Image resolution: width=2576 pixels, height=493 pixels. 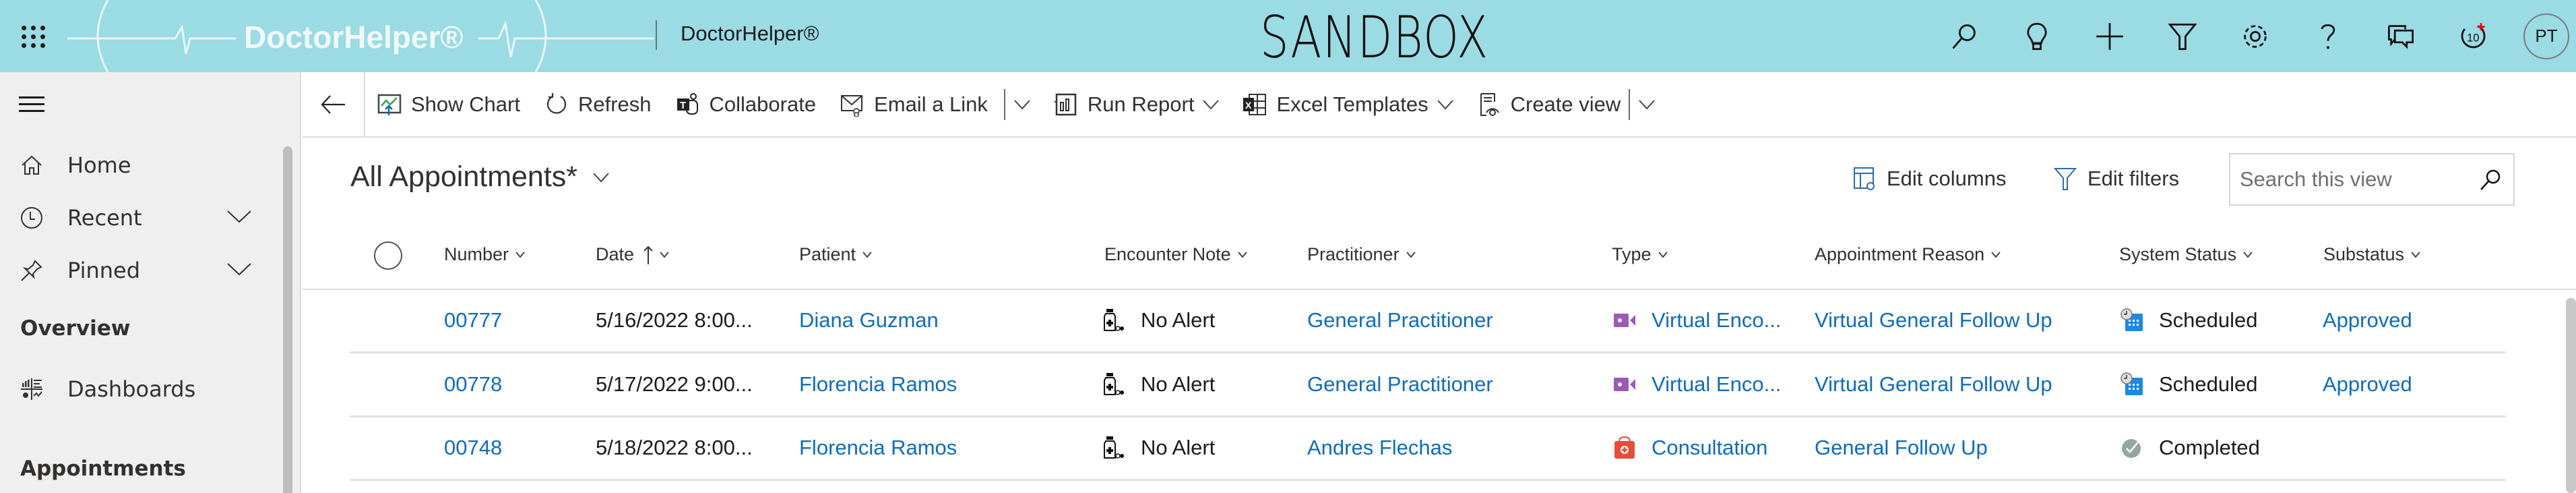 What do you see at coordinates (615, 254) in the screenshot?
I see `column-label: Date` at bounding box center [615, 254].